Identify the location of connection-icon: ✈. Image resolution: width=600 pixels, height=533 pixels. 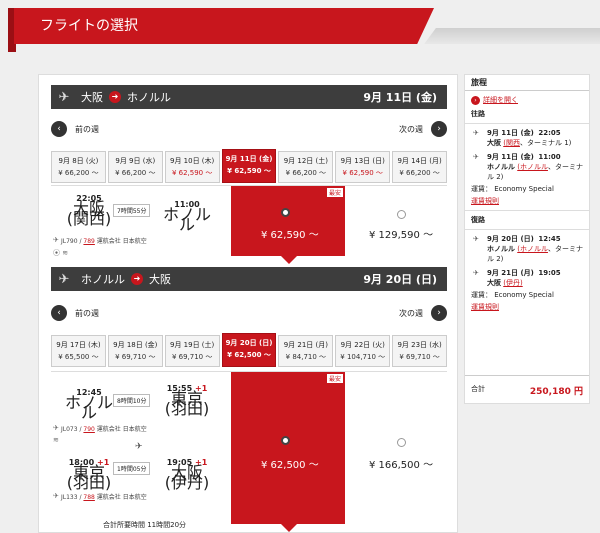
(139, 447).